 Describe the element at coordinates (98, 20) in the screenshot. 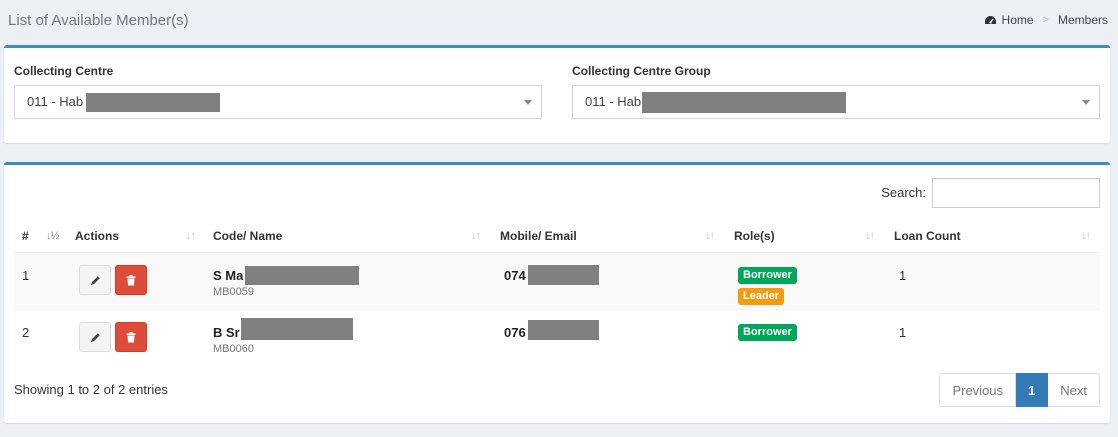

I see `page-title: List of Available Member(s)` at that location.